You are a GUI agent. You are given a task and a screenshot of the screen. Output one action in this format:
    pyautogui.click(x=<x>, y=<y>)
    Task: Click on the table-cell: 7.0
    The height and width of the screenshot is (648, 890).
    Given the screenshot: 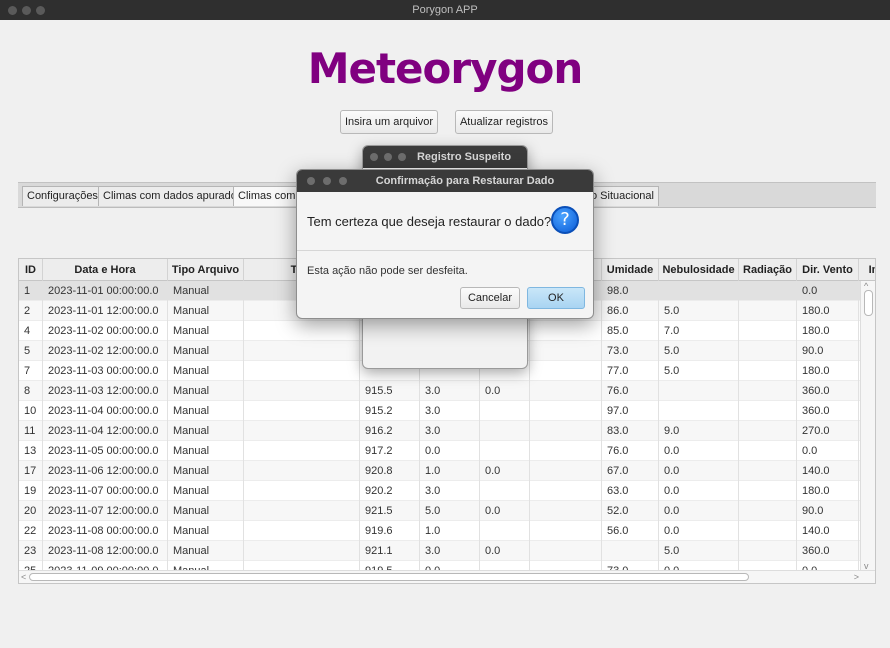 What is the action you would take?
    pyautogui.click(x=699, y=331)
    